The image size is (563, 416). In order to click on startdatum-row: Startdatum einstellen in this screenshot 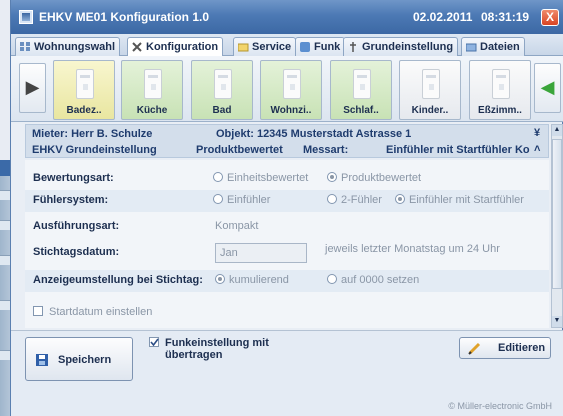, I will do `click(287, 313)`.